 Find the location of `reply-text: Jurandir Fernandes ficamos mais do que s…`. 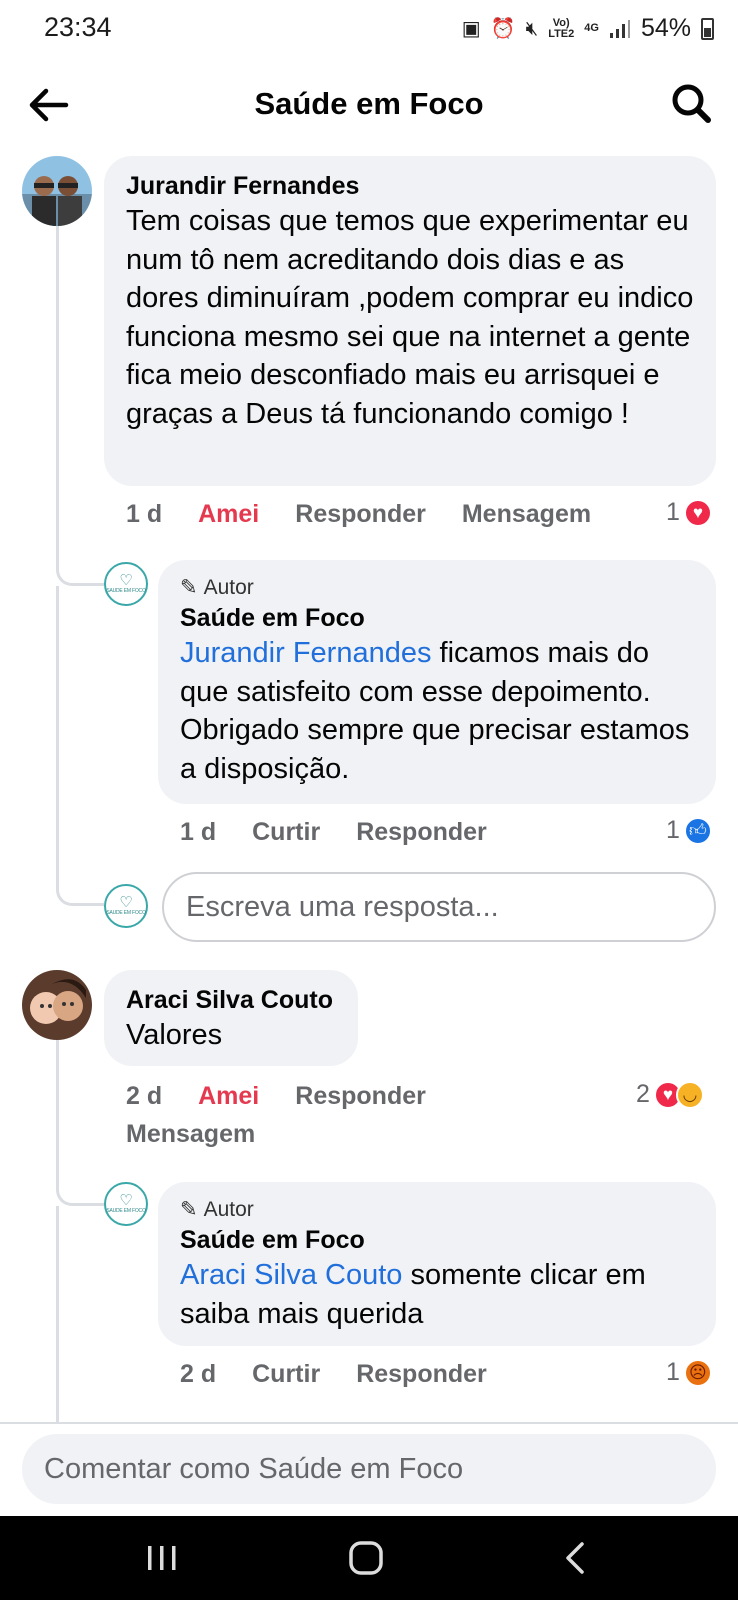

reply-text: Jurandir Fernandes ficamos mais do que s… is located at coordinates (437, 711).